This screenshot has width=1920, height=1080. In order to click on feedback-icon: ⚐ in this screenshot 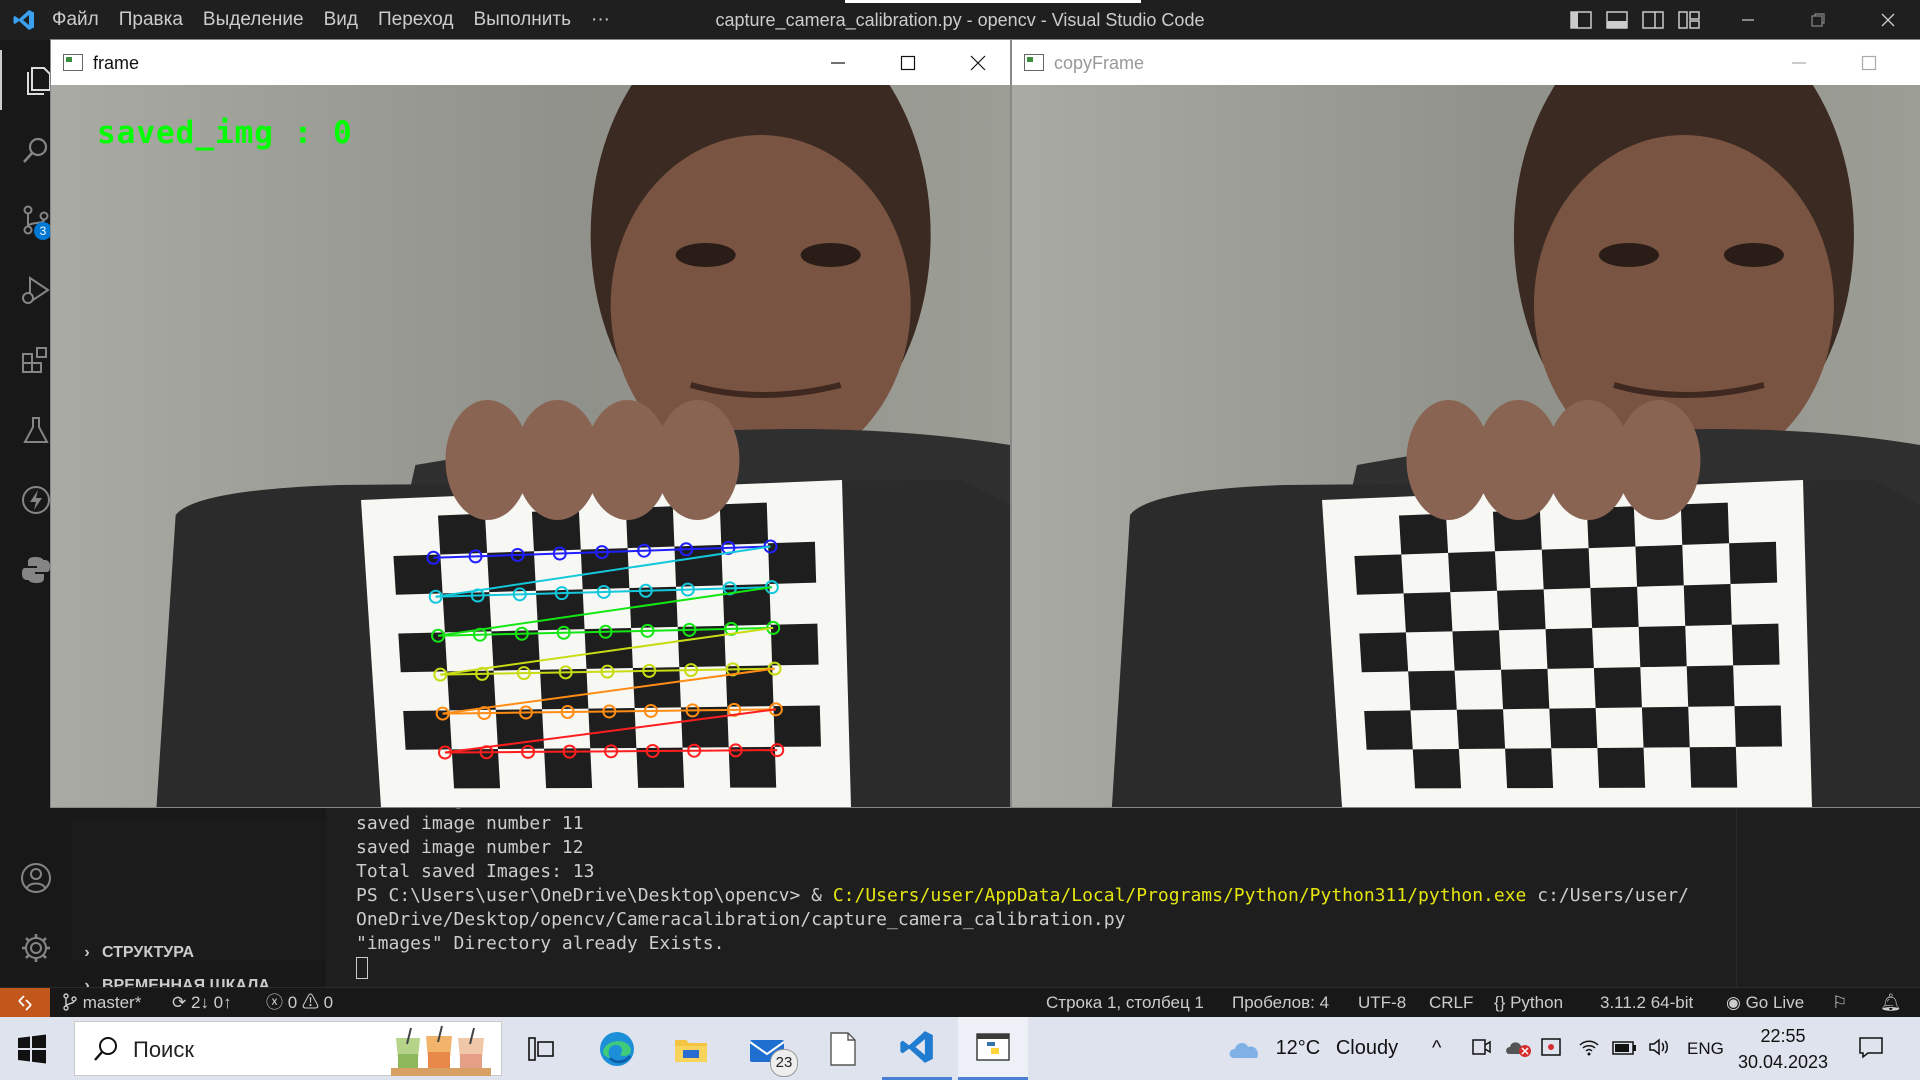, I will do `click(1839, 1003)`.